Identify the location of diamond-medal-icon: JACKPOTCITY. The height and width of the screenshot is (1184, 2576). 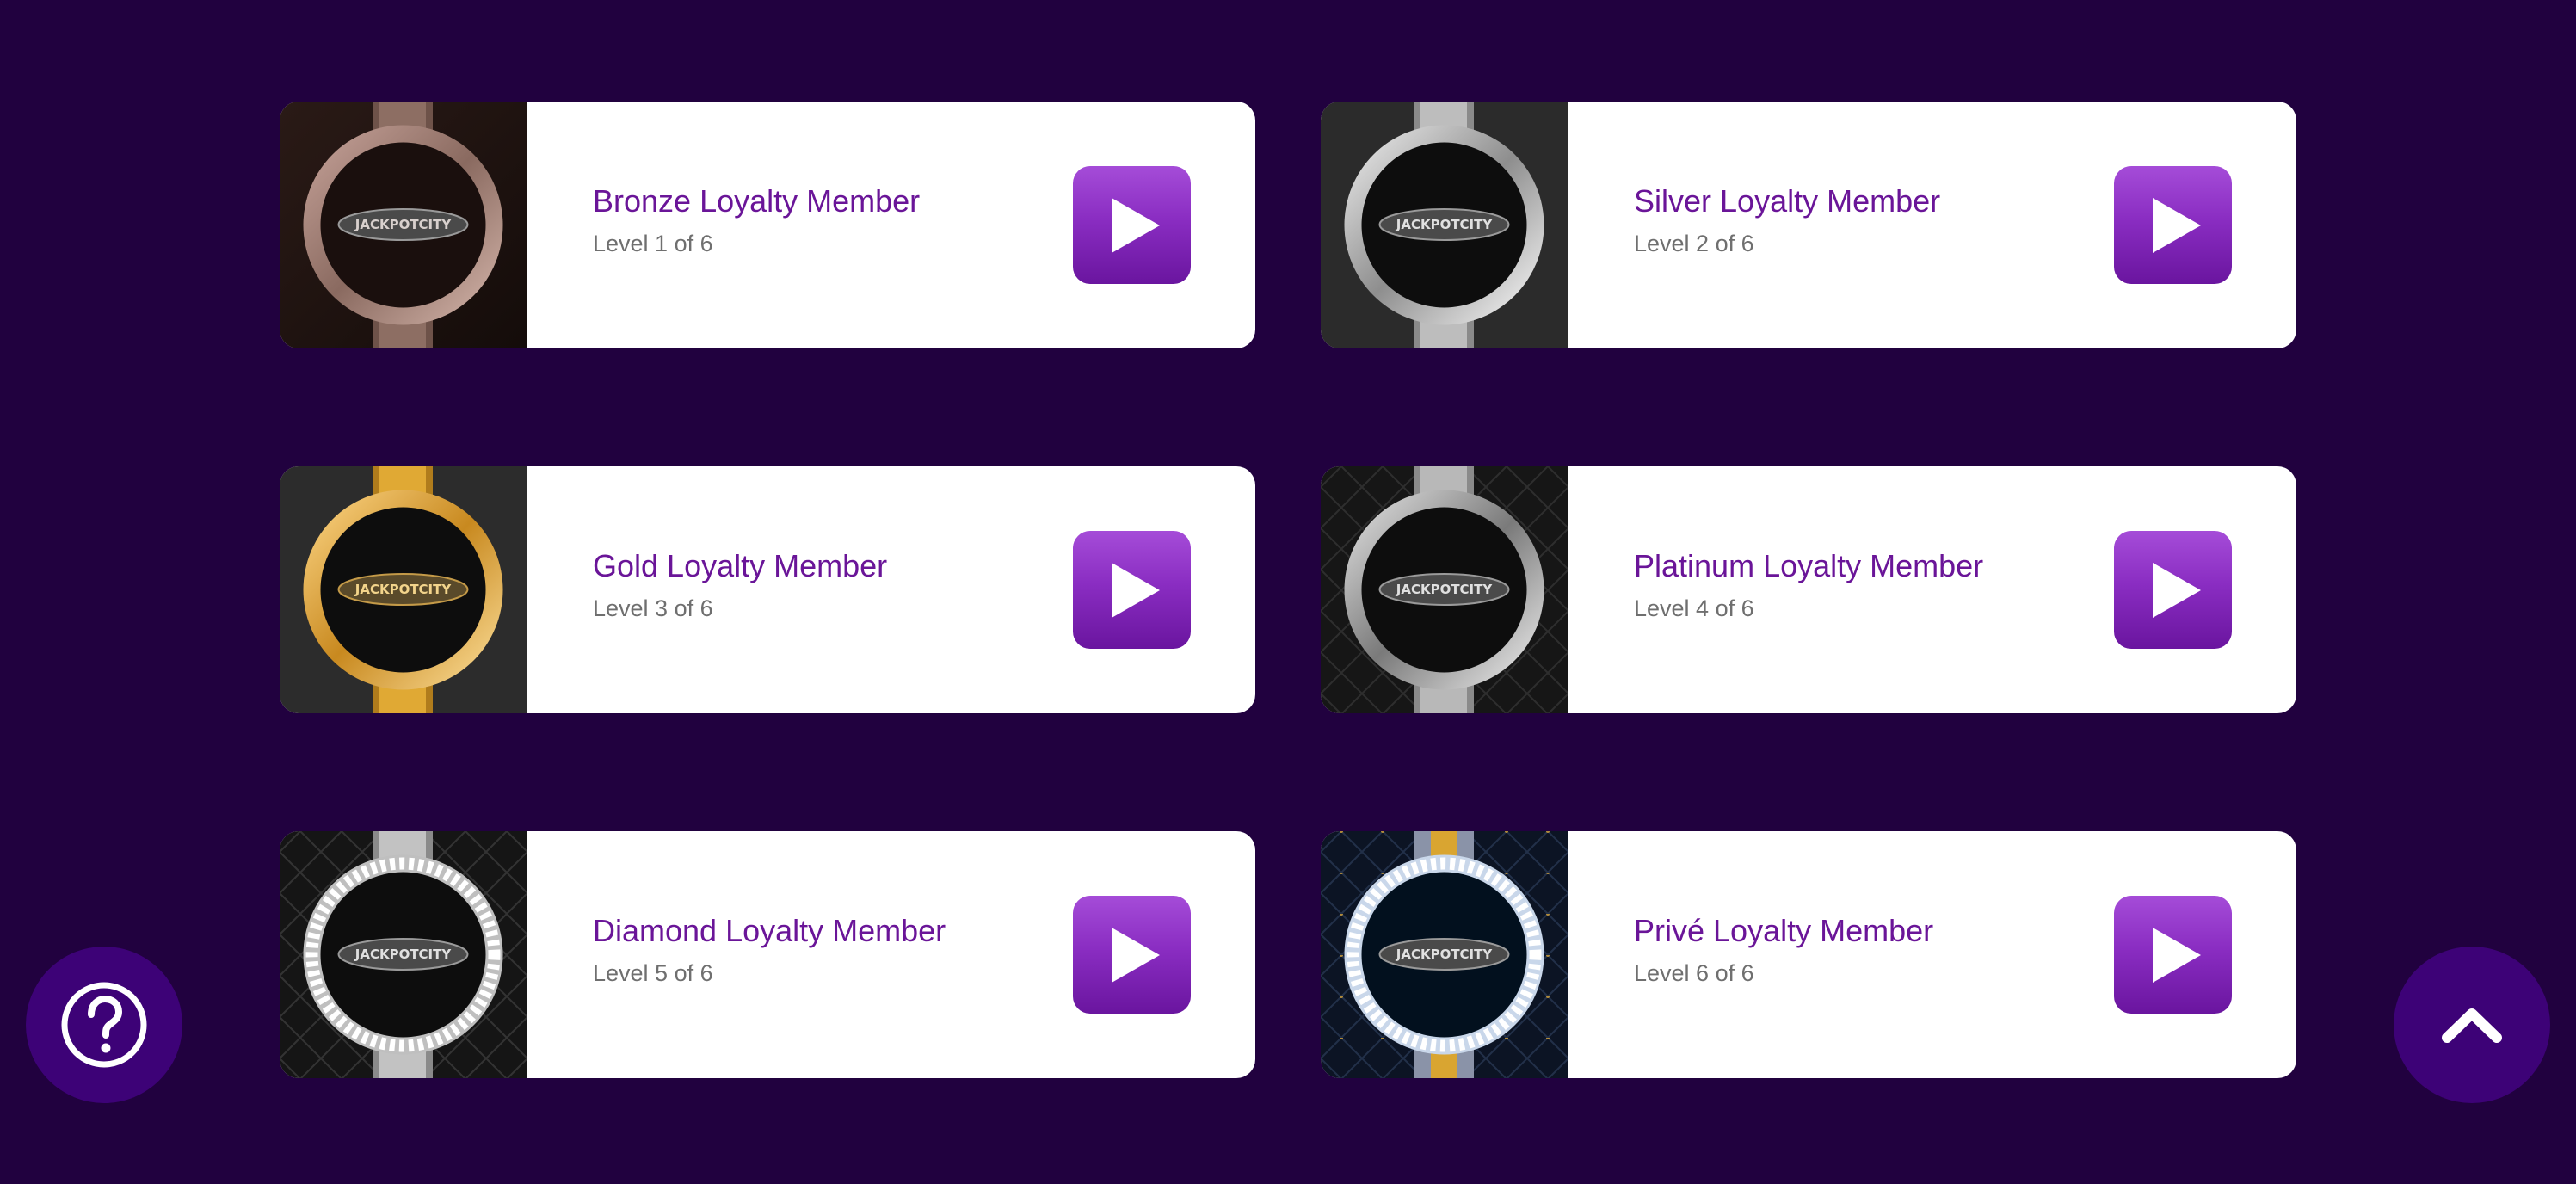
(404, 954).